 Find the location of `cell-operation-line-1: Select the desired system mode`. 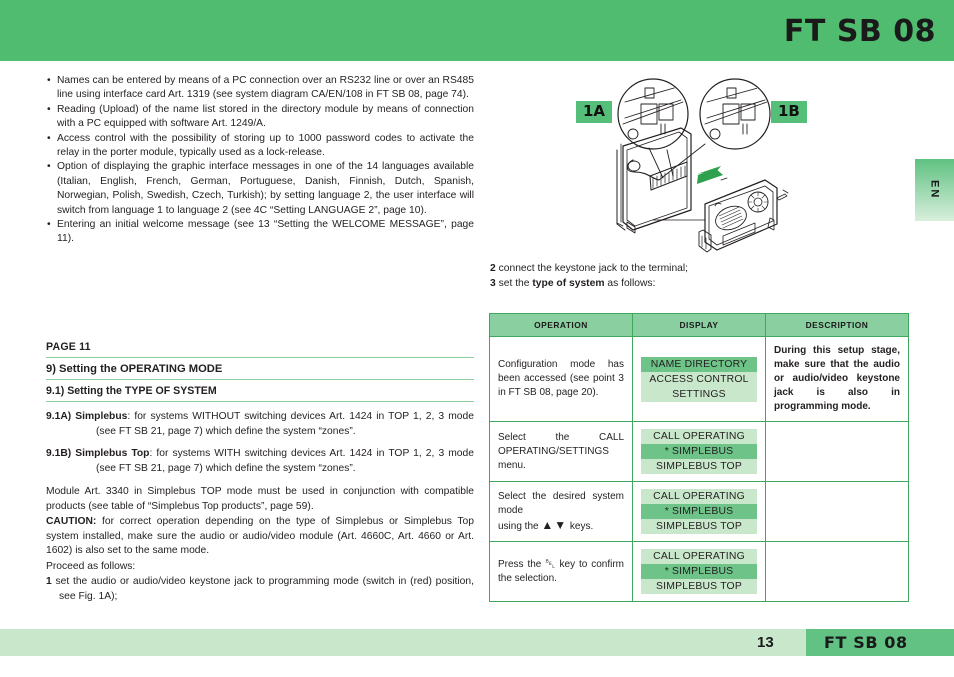

cell-operation-line-1: Select the desired system mode is located at coordinates (561, 503).